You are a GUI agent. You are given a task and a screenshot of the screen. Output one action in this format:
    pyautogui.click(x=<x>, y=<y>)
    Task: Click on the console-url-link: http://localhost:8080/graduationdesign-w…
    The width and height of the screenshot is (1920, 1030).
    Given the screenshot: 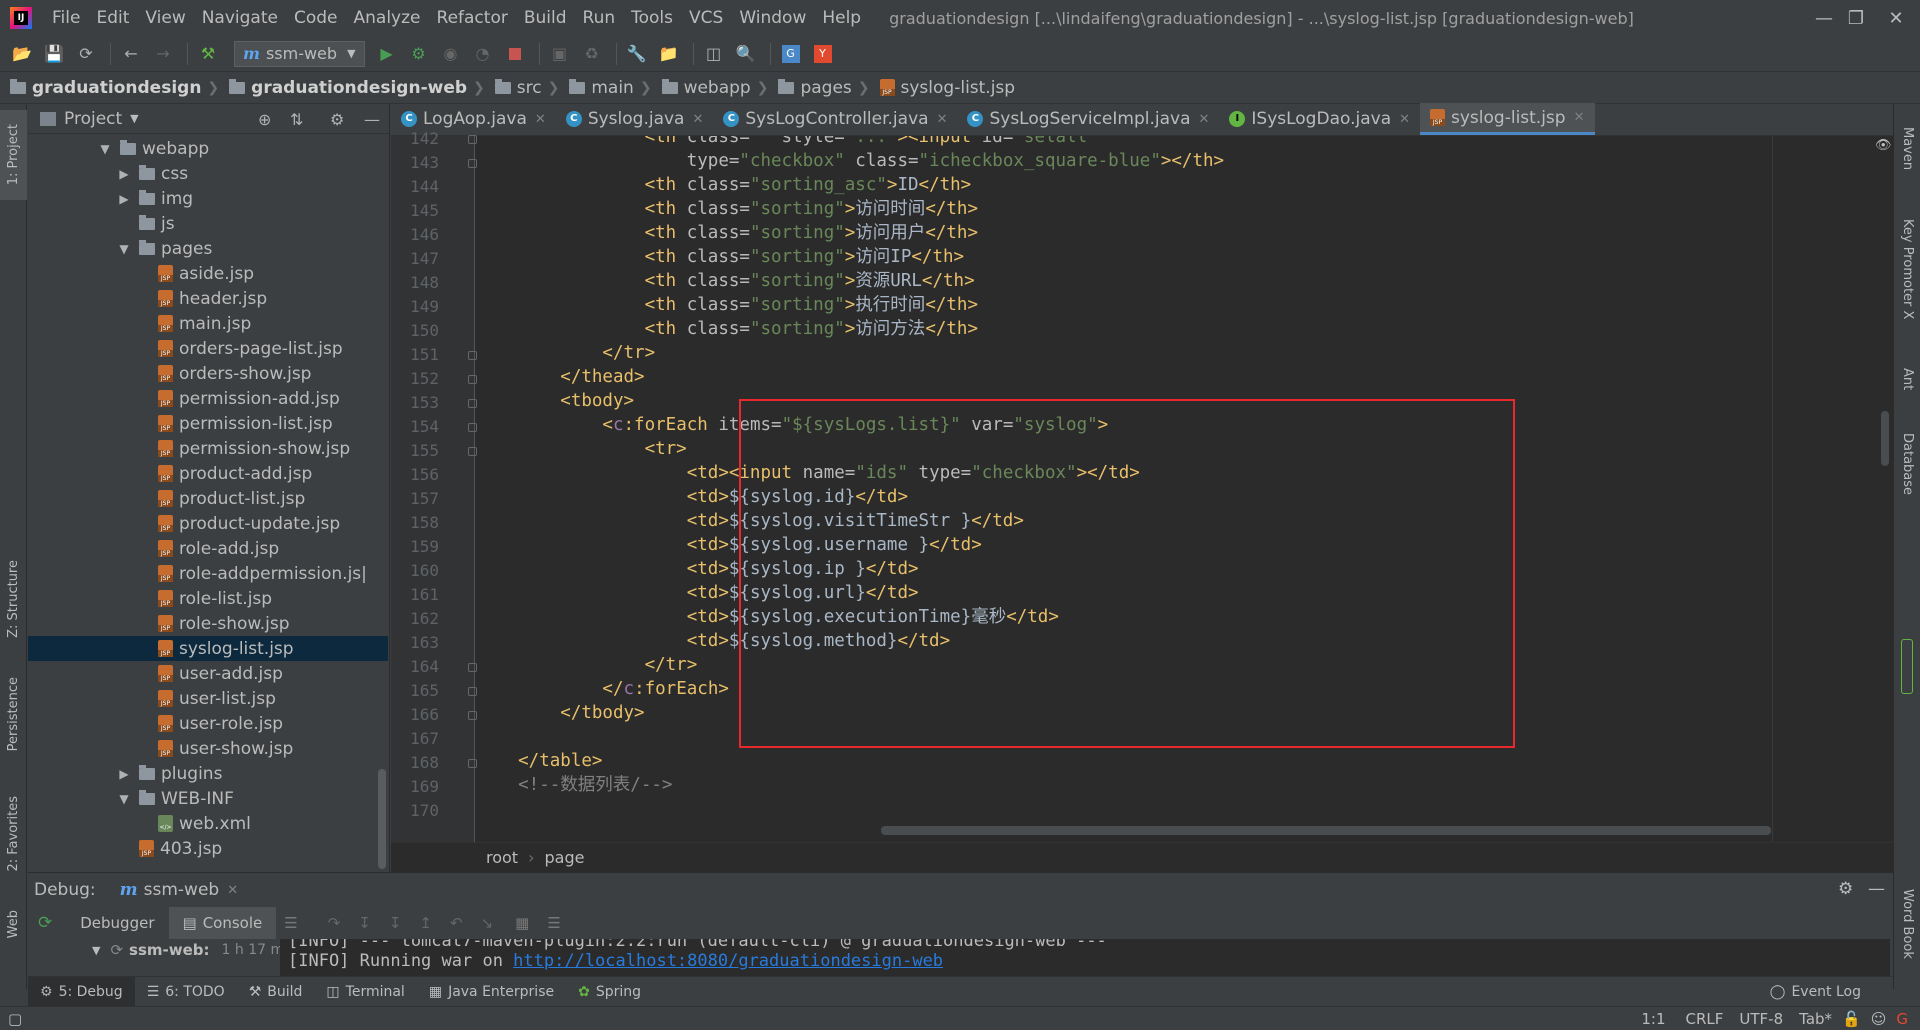 What is the action you would take?
    pyautogui.click(x=728, y=961)
    